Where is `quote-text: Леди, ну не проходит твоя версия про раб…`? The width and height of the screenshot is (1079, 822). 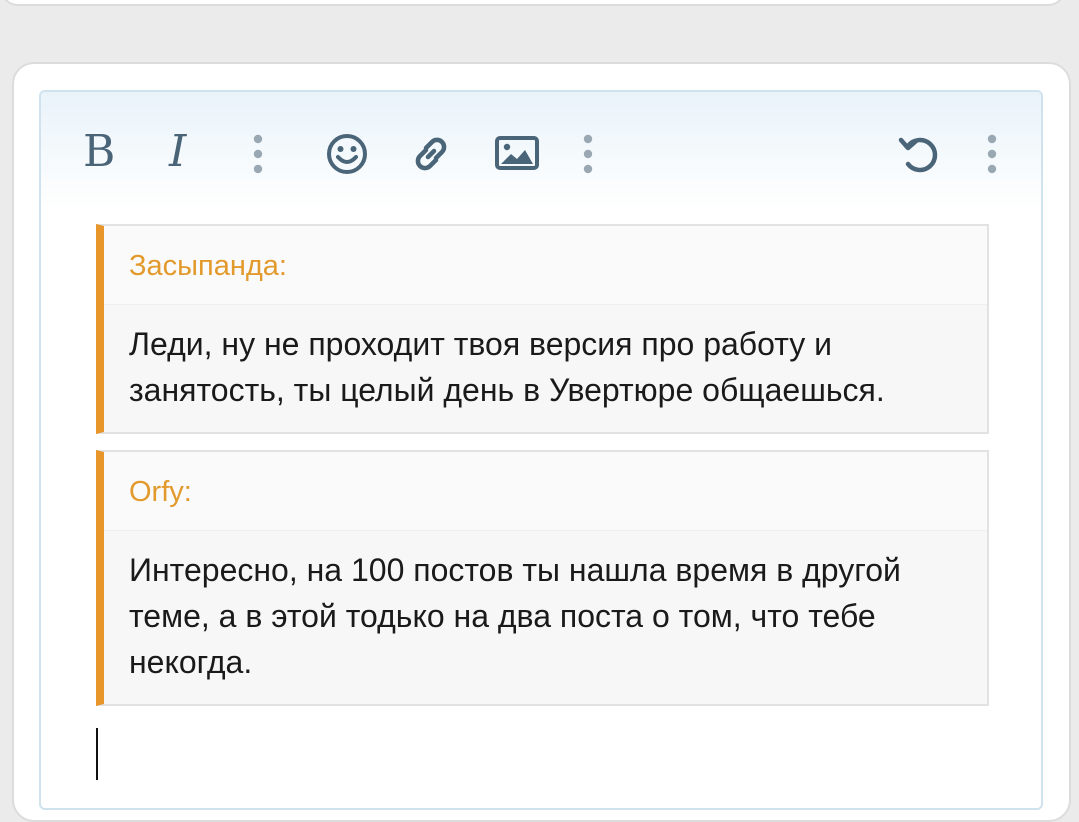
quote-text: Леди, ну не проходит твоя версия про раб… is located at coordinates (507, 367).